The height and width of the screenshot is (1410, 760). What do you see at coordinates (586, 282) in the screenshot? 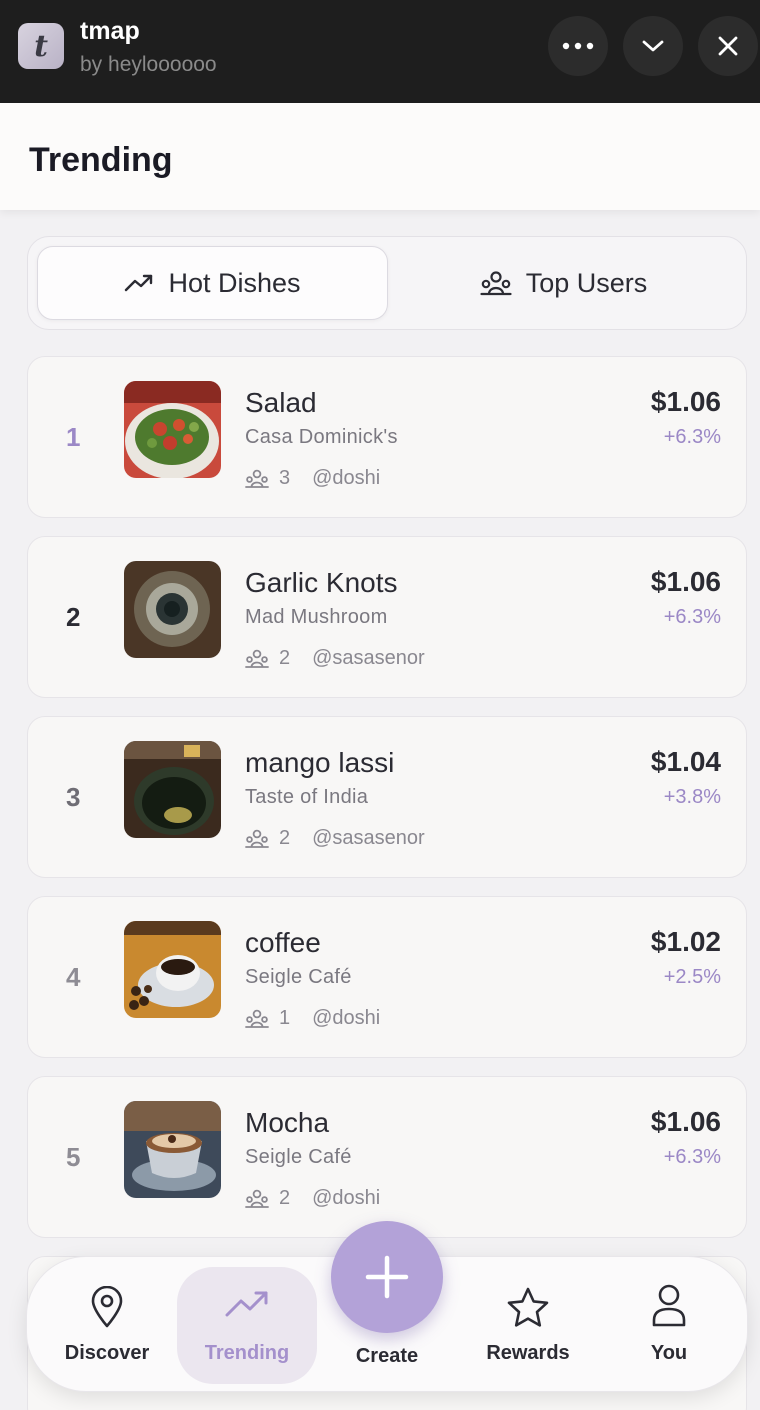
I see `tab-top-users-label: Top Users` at bounding box center [586, 282].